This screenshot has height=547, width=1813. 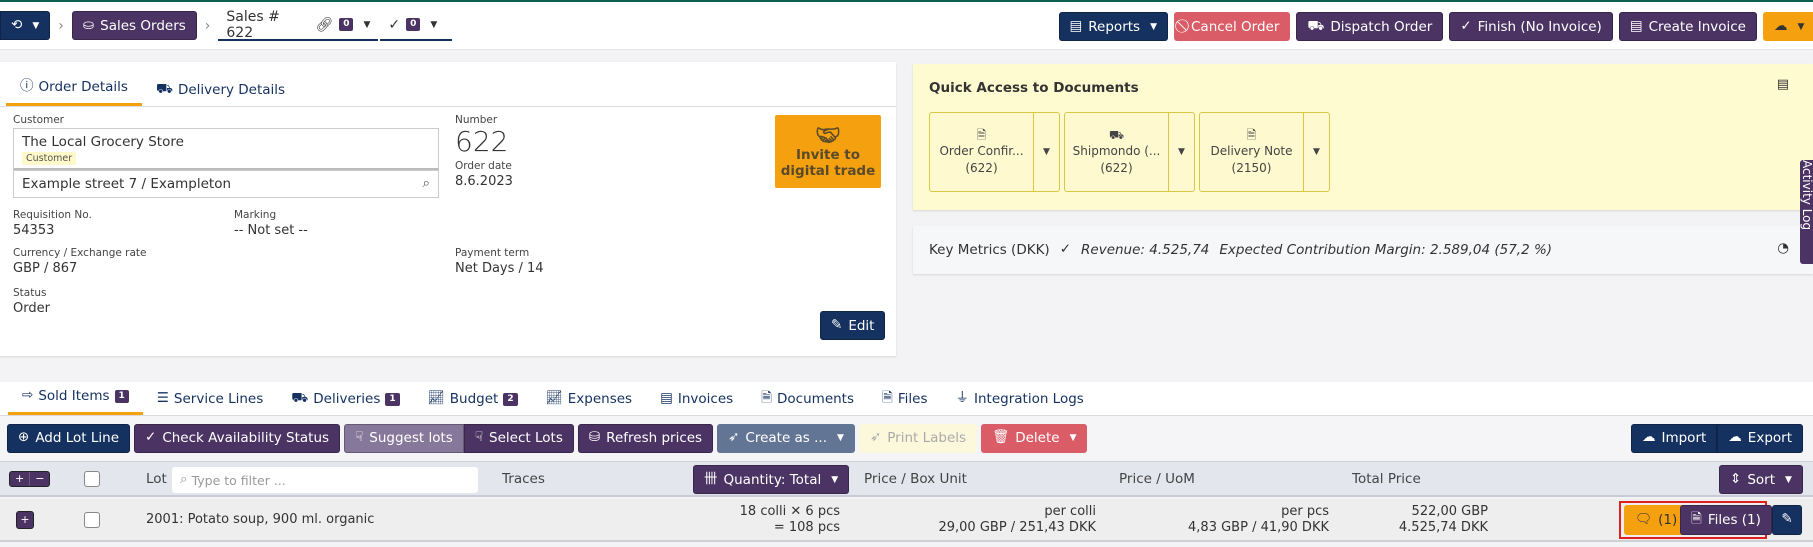 What do you see at coordinates (69, 438) in the screenshot?
I see `add-lot-line-button: ⊕ Add Lot Line` at bounding box center [69, 438].